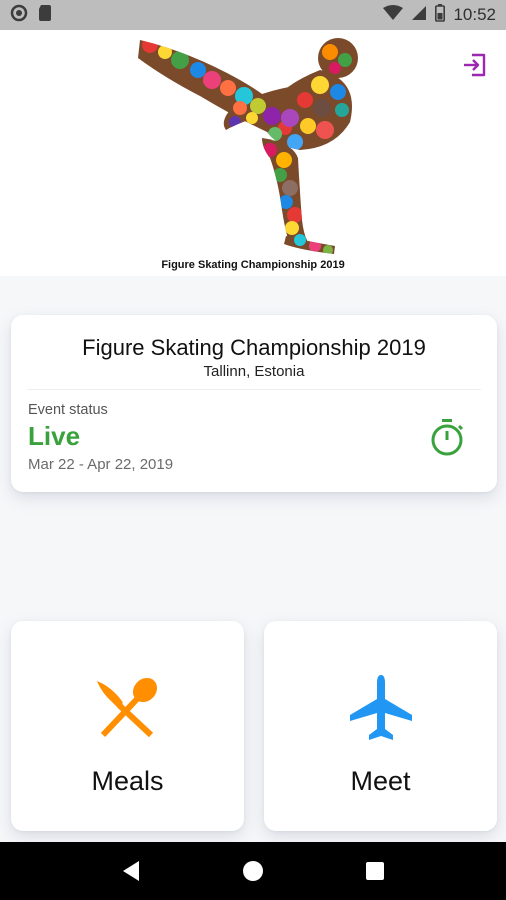 The image size is (506, 900). Describe the element at coordinates (254, 347) in the screenshot. I see `event-title: Figure Skating Championship 2019` at that location.